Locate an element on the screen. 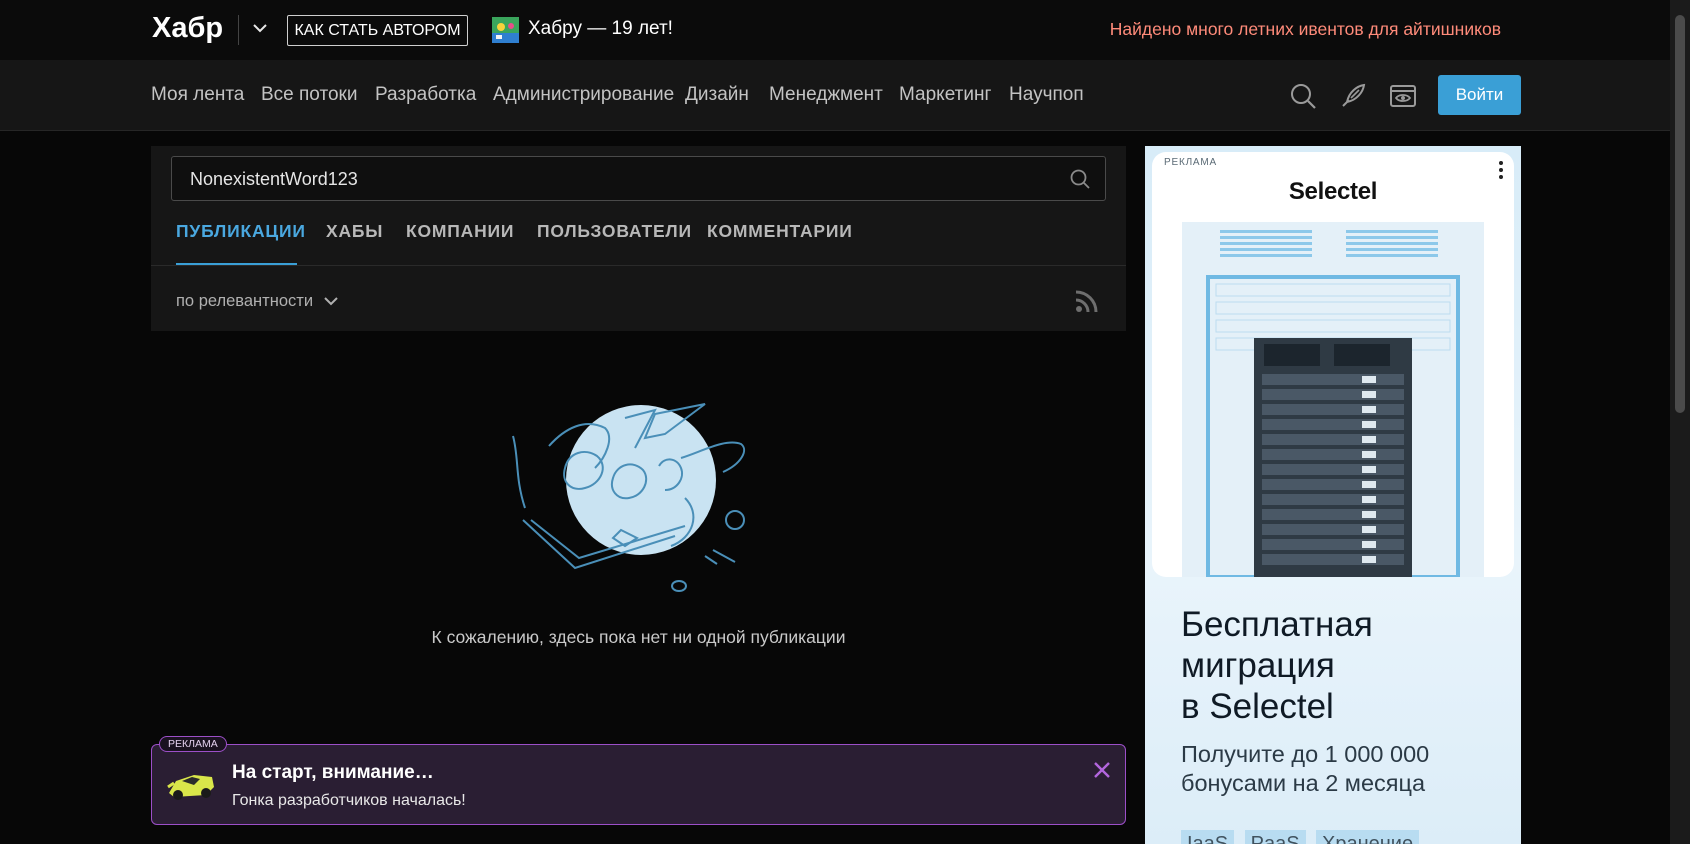  search-input: NonexistentWord123 is located at coordinates (638, 178).